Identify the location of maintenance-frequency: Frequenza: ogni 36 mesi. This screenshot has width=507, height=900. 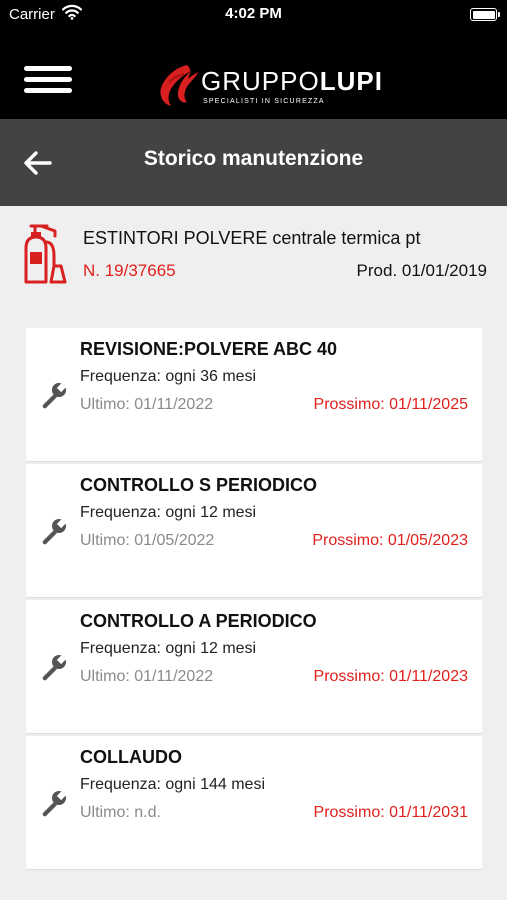
(168, 376).